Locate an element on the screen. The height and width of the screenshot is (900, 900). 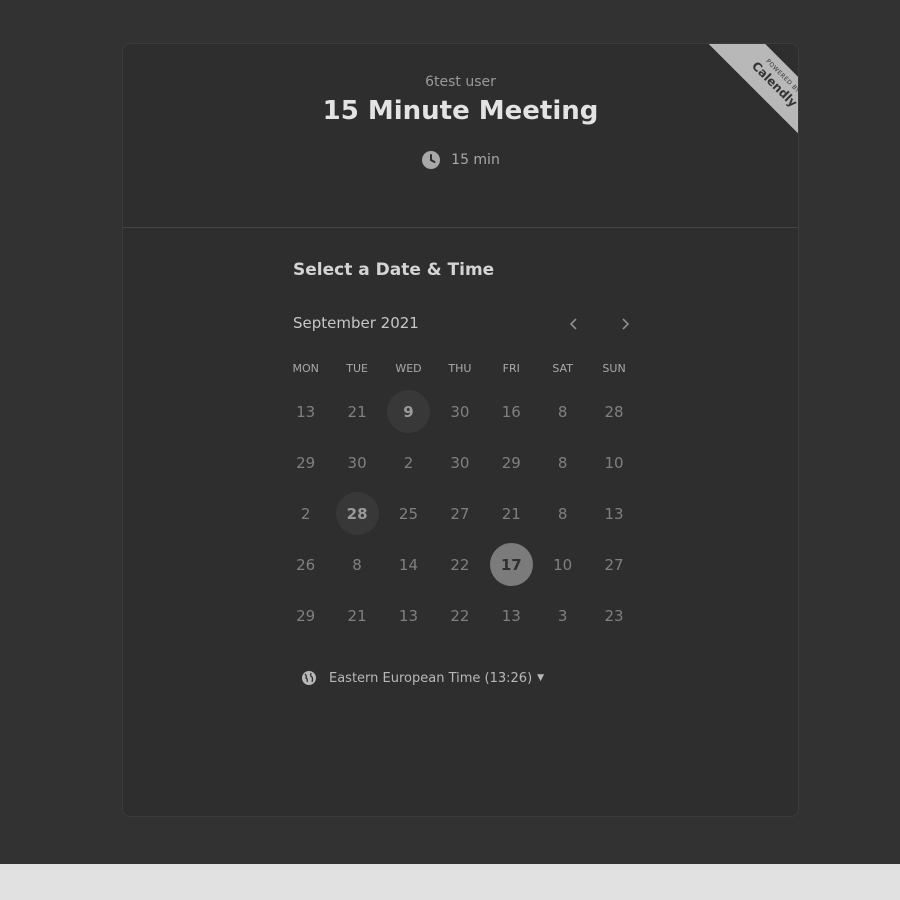
weekday-label: FRI is located at coordinates (511, 368).